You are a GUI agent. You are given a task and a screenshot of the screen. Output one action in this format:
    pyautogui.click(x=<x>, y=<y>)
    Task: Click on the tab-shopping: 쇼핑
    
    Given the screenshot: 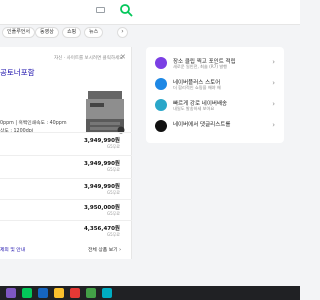 What is the action you would take?
    pyautogui.click(x=72, y=32)
    